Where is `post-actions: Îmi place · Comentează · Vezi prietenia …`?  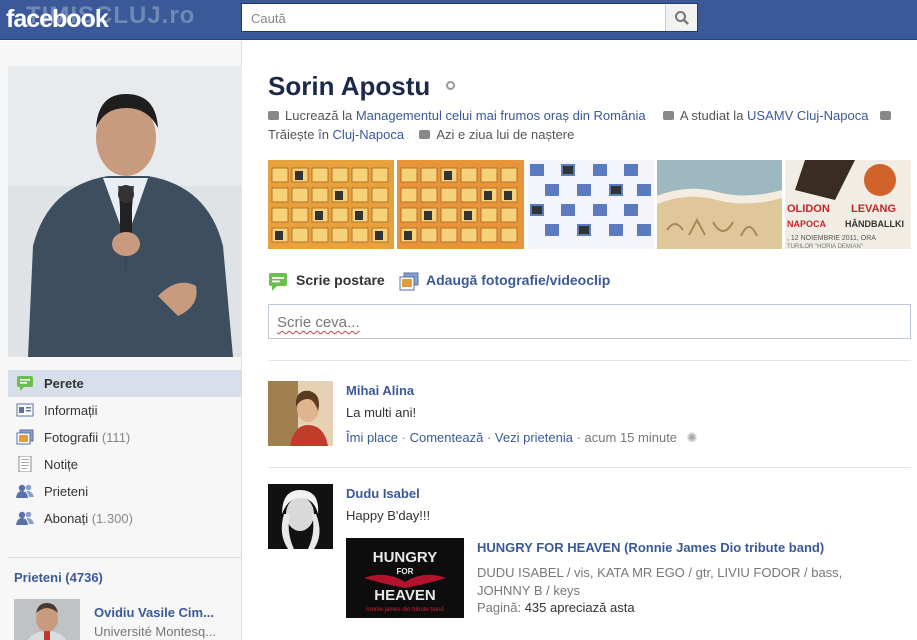
post-actions: Îmi place · Comentează · Vezi prietenia … is located at coordinates (522, 437).